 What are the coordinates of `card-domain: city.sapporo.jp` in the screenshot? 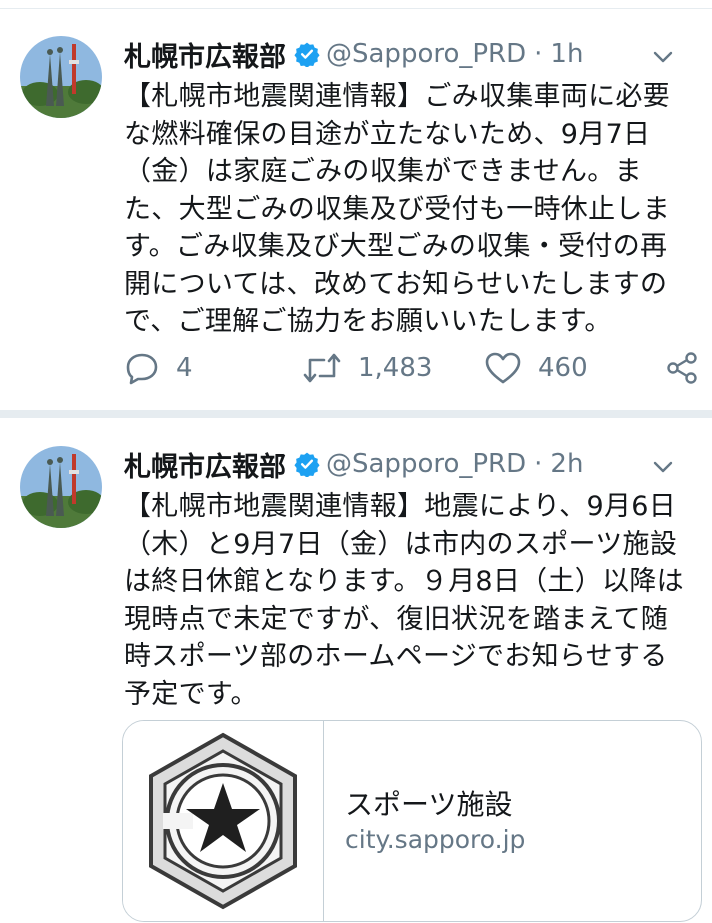 It's located at (435, 839).